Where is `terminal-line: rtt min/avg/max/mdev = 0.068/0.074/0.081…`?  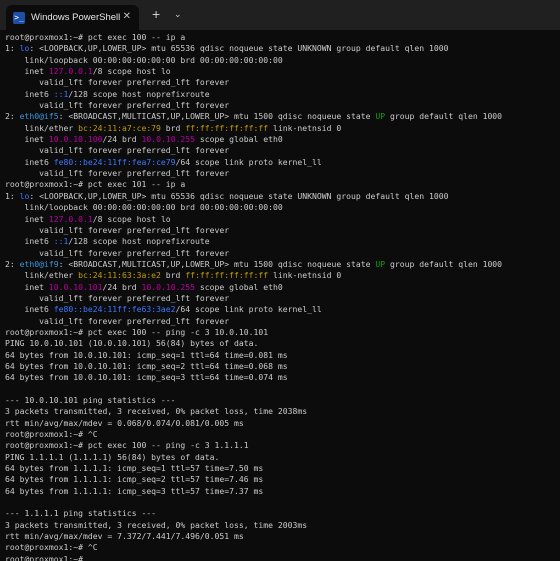
terminal-line: rtt min/avg/max/mdev = 0.068/0.074/0.081… is located at coordinates (282, 423).